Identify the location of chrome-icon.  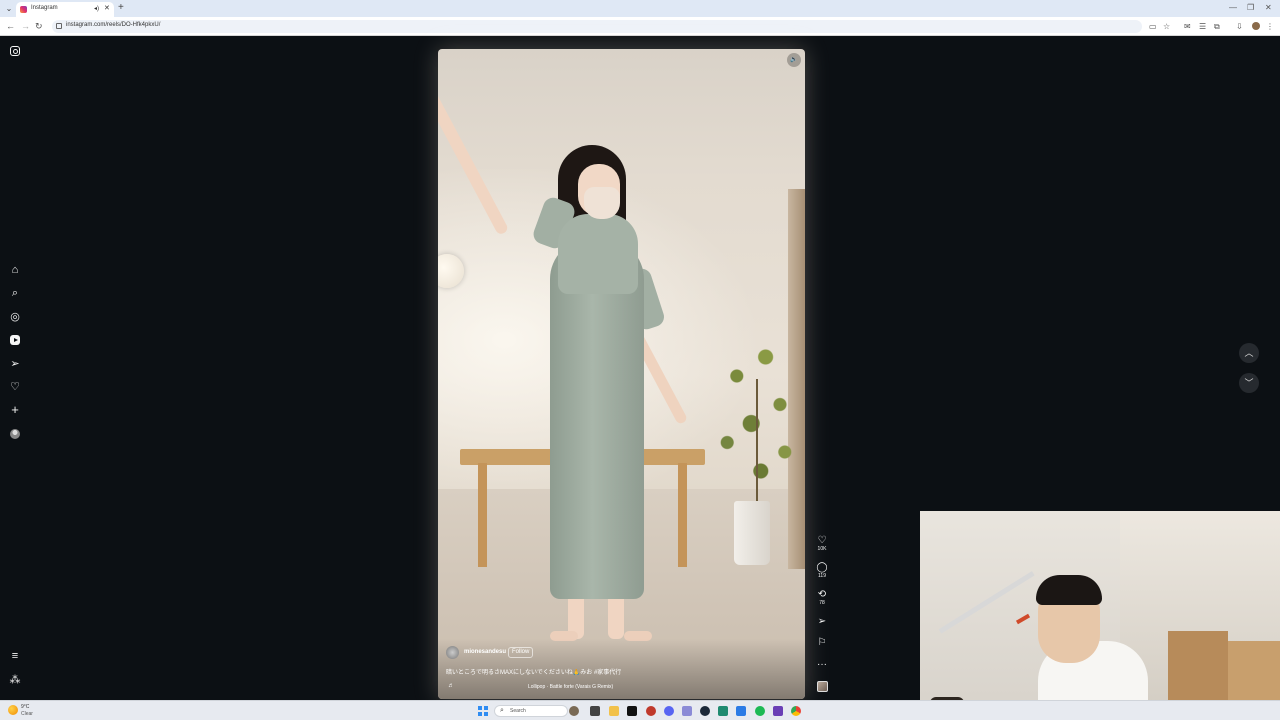
(796, 711).